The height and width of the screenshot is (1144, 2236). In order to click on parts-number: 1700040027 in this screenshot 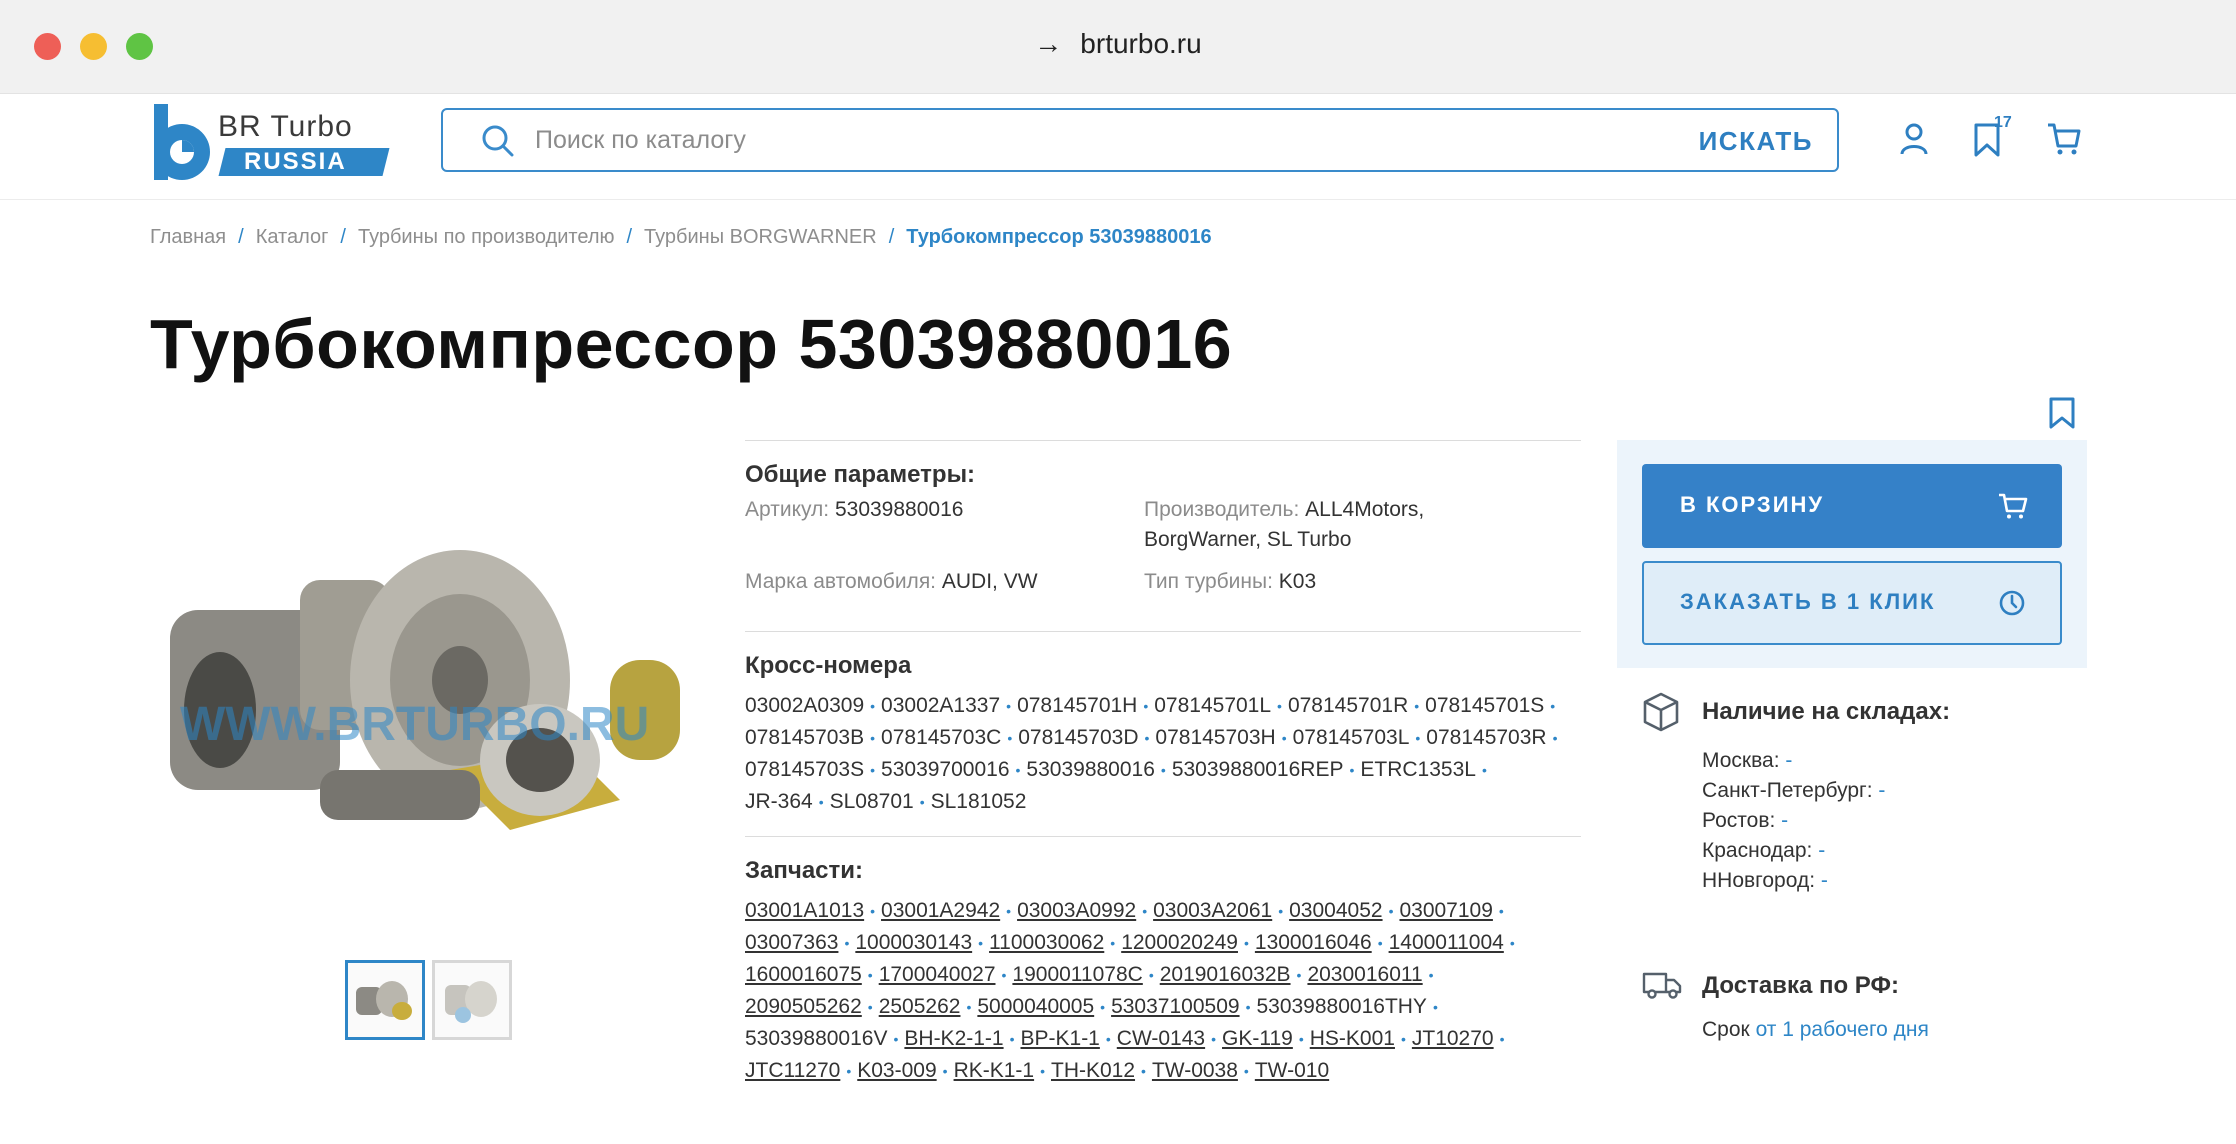, I will do `click(937, 974)`.